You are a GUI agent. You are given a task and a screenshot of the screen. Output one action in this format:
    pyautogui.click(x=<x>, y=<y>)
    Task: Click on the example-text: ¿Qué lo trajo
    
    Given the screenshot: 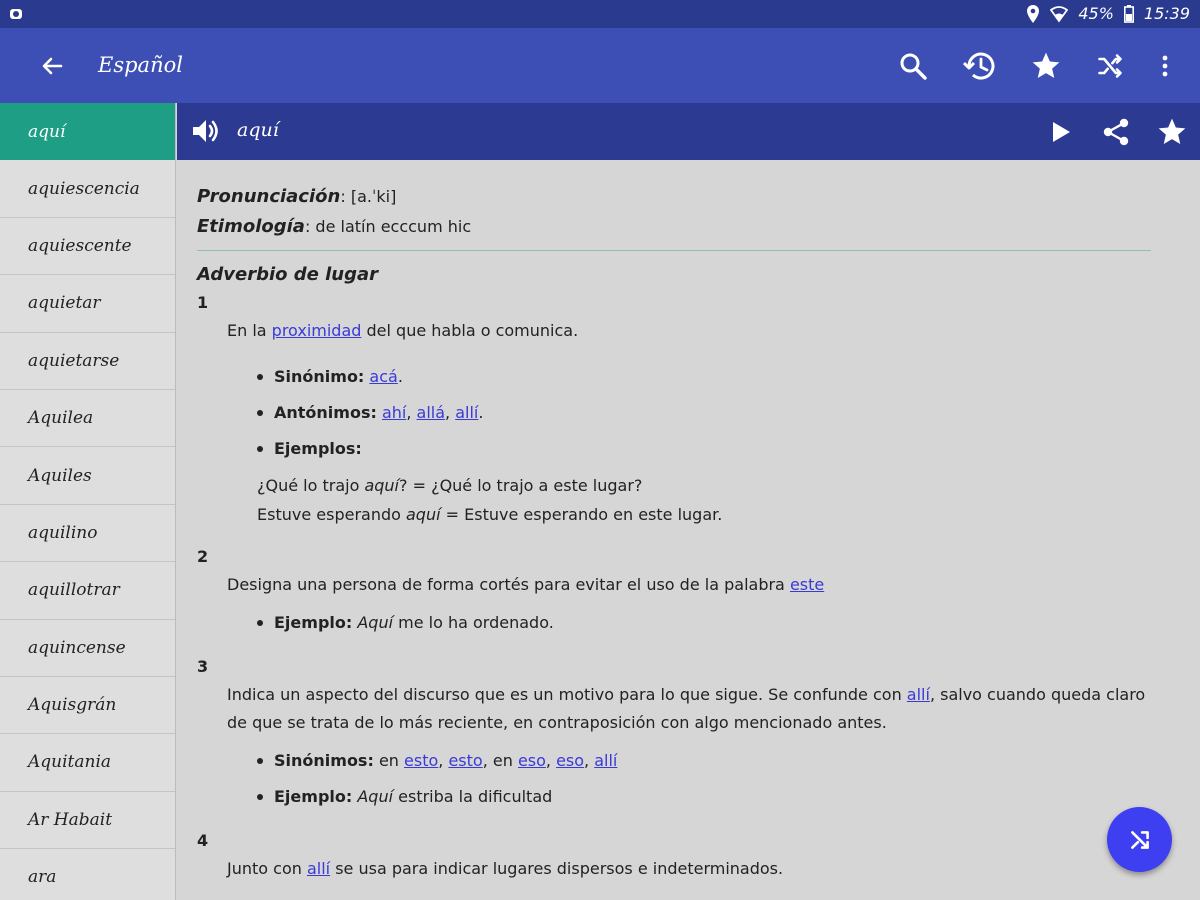 What is the action you would take?
    pyautogui.click(x=311, y=485)
    